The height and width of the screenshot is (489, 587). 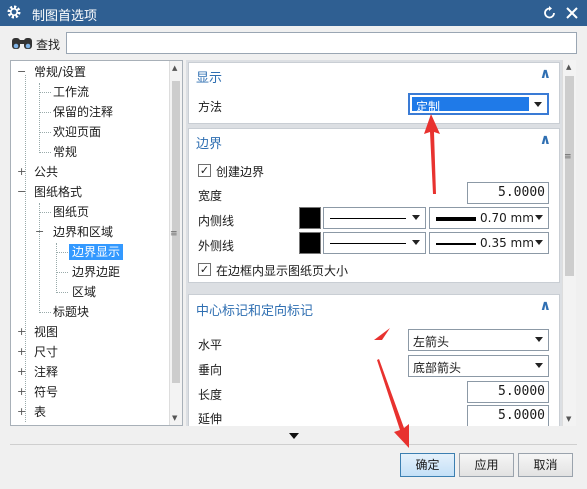 I want to click on outer-color-swatch, so click(x=310, y=243).